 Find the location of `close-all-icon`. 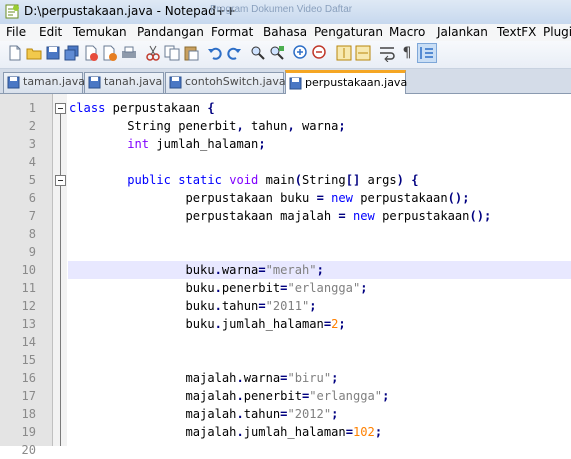

close-all-icon is located at coordinates (110, 53).